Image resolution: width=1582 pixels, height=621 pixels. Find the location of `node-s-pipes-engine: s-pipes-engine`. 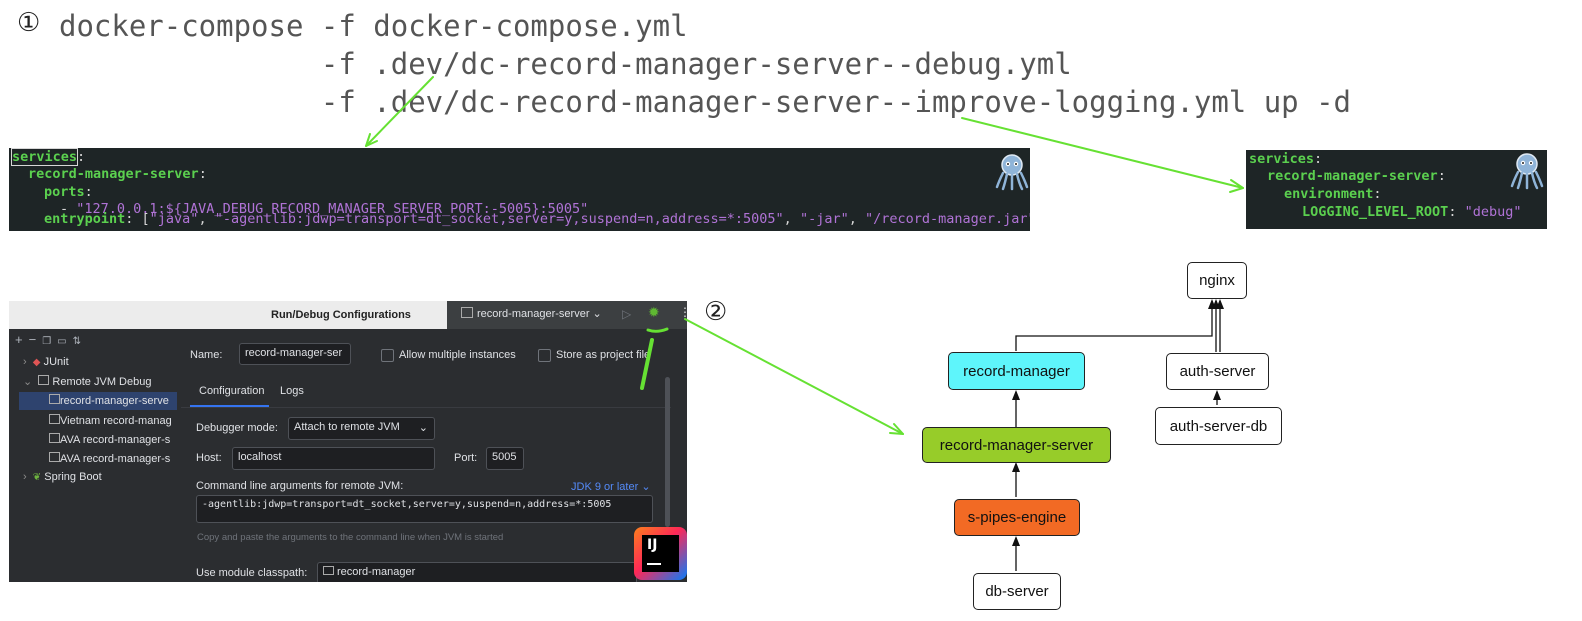

node-s-pipes-engine: s-pipes-engine is located at coordinates (1017, 517).